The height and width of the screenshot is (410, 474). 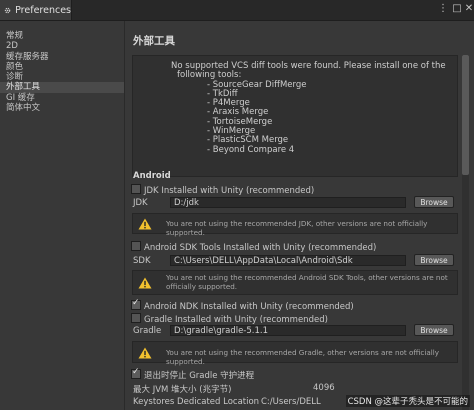 What do you see at coordinates (147, 331) in the screenshot?
I see `gradle-label: Gradle` at bounding box center [147, 331].